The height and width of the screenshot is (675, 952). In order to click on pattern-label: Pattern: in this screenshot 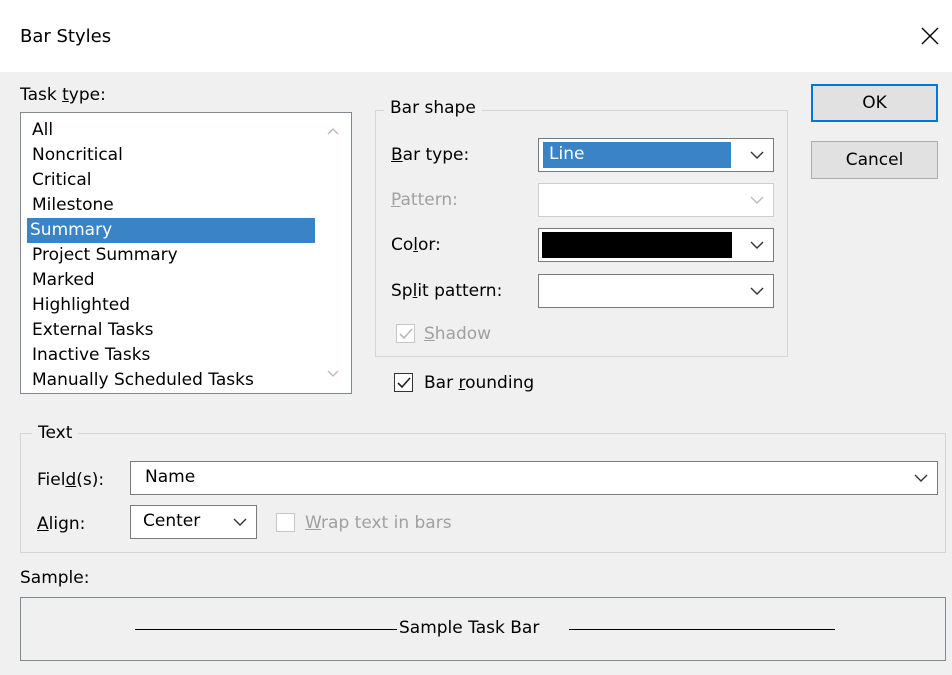, I will do `click(424, 200)`.